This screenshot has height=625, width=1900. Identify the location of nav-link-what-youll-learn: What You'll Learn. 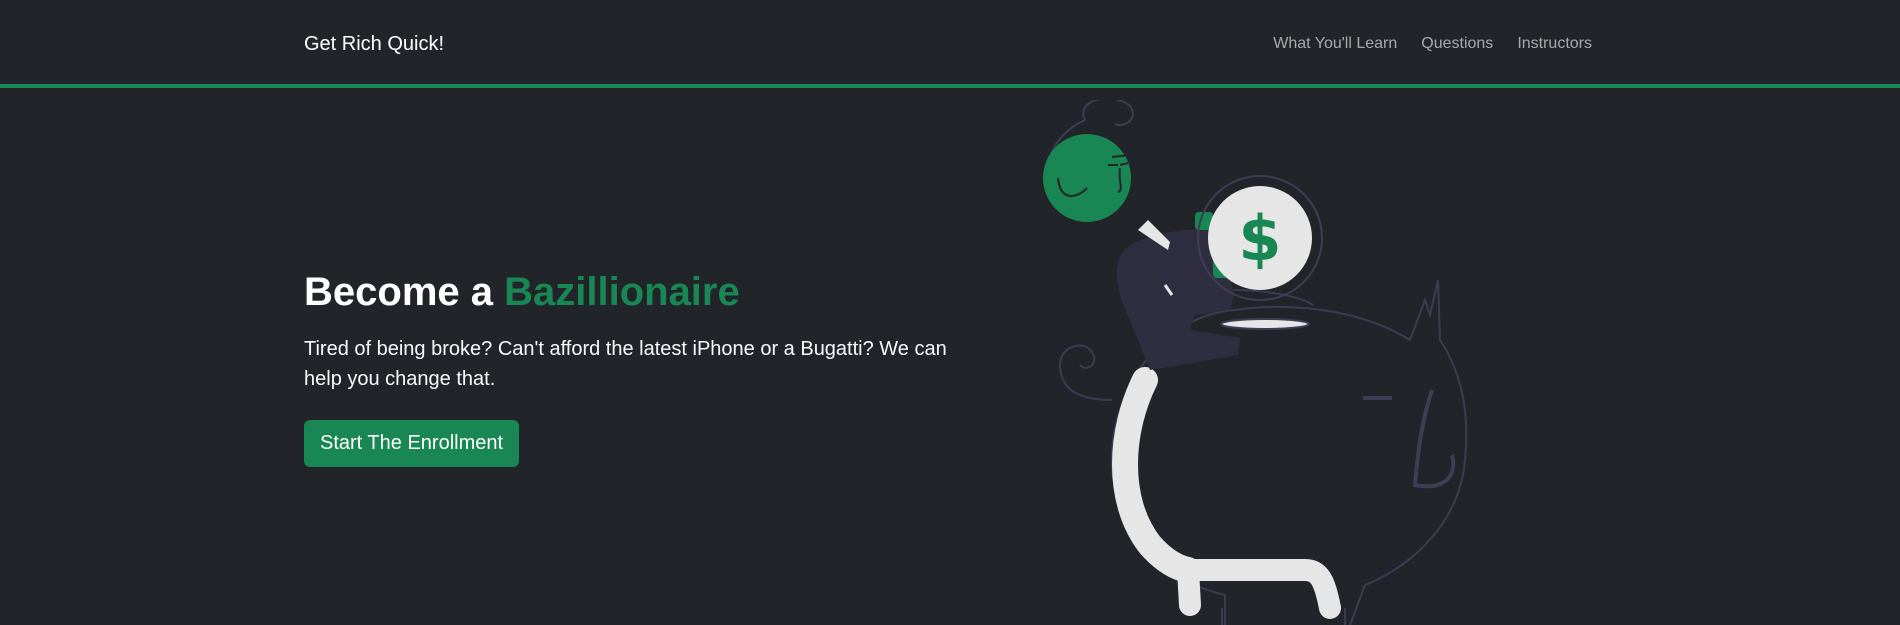
(1335, 44).